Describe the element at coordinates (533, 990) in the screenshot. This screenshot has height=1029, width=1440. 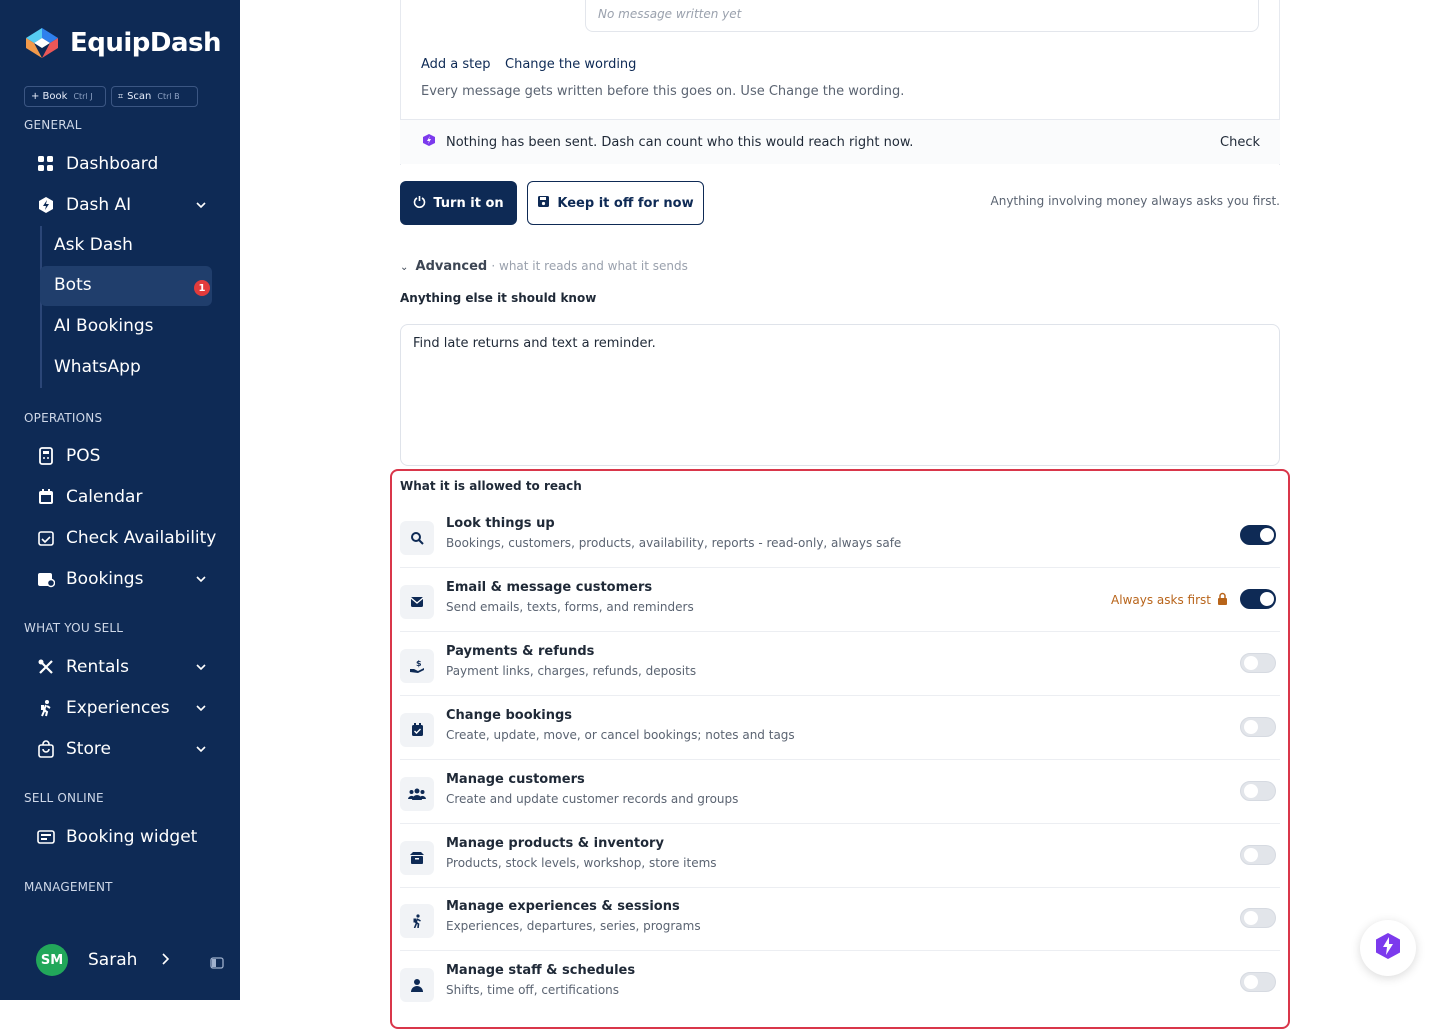
I see `permission-desc: Shifts, time off, certifications` at that location.